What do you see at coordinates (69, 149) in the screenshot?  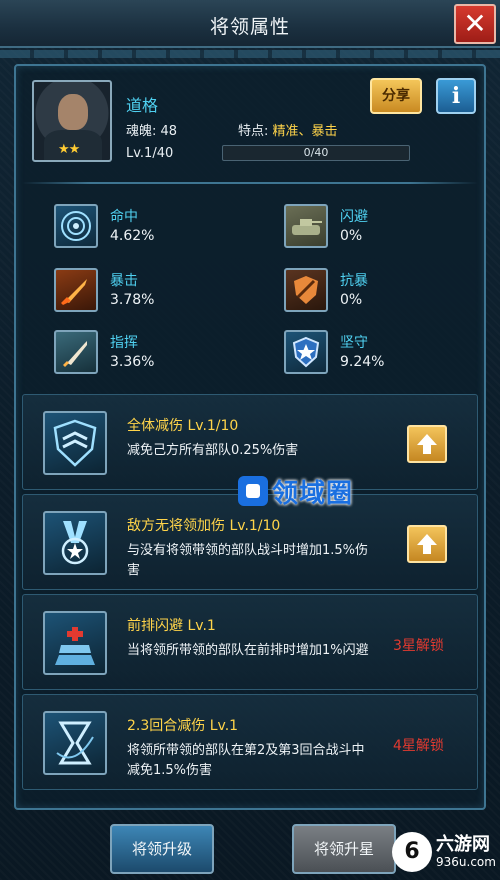 I see `star-rating: ★★` at bounding box center [69, 149].